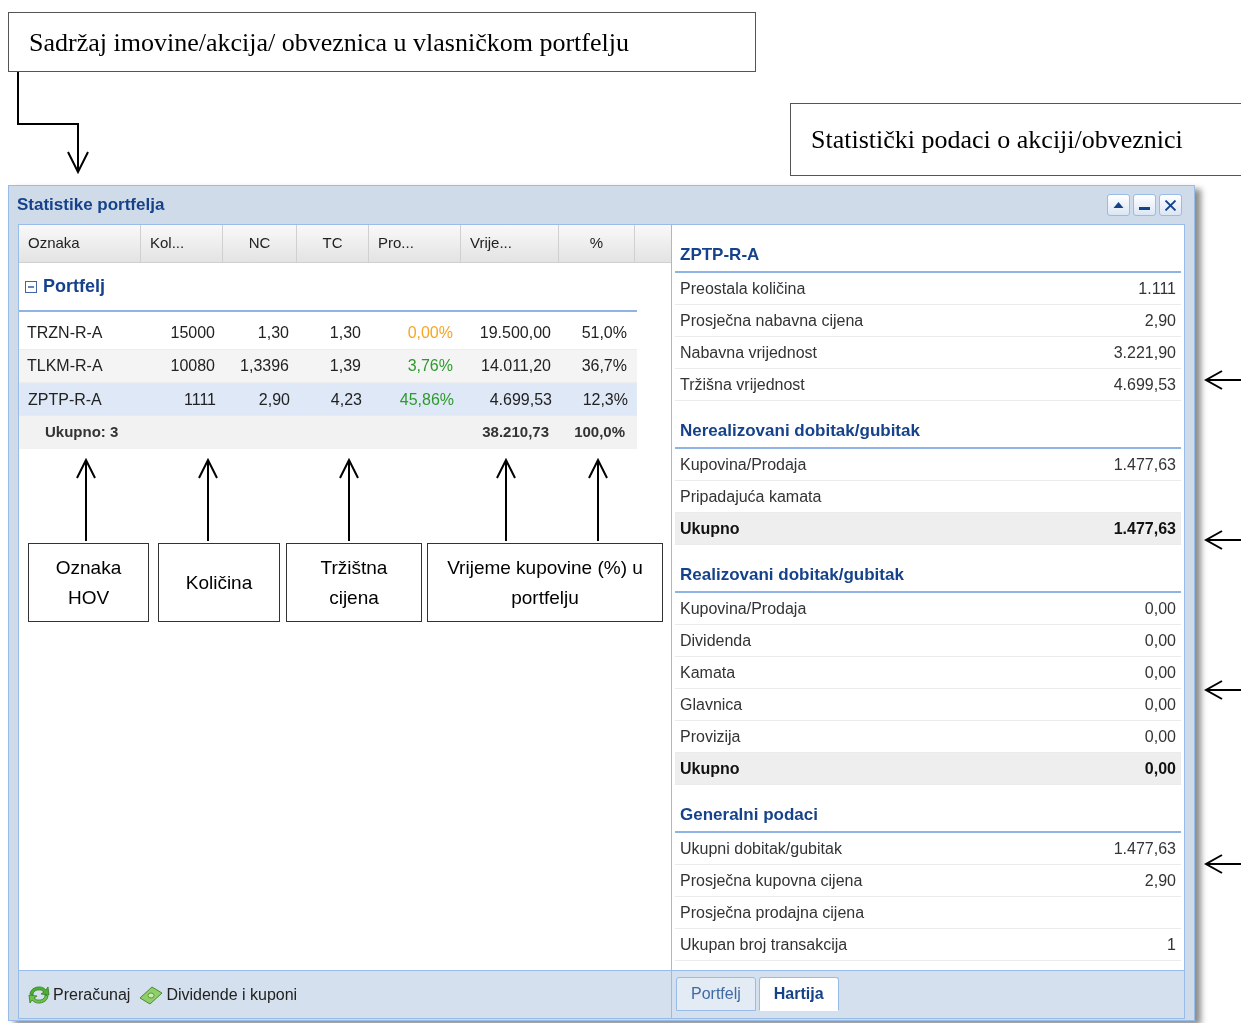 The width and height of the screenshot is (1241, 1023). What do you see at coordinates (82, 432) in the screenshot?
I see `total-label: Ukupno: 3` at bounding box center [82, 432].